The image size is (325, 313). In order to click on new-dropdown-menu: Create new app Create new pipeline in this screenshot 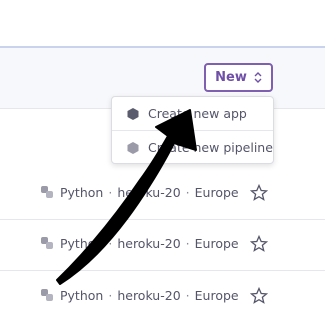, I will do `click(192, 130)`.